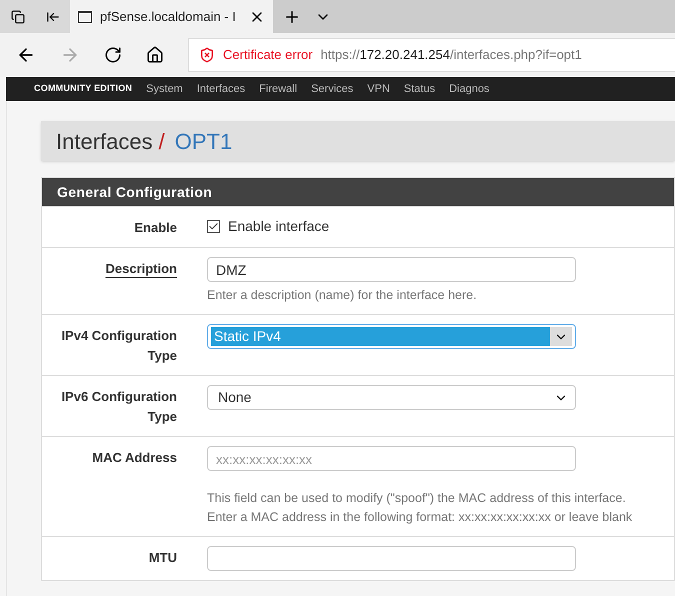  What do you see at coordinates (221, 89) in the screenshot?
I see `menu-item: Interfaces` at bounding box center [221, 89].